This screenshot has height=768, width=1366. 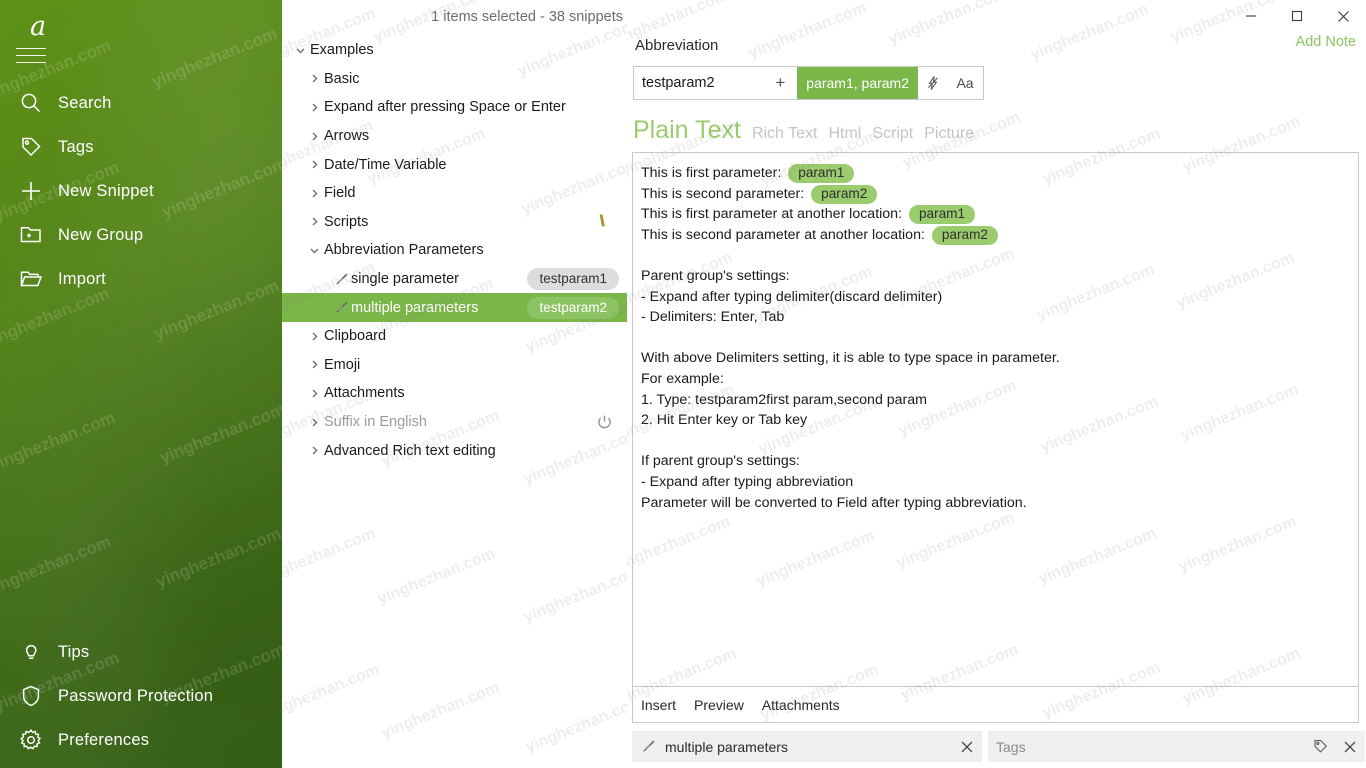 I want to click on sidebar-item-preferences: Preferences, so click(x=141, y=740).